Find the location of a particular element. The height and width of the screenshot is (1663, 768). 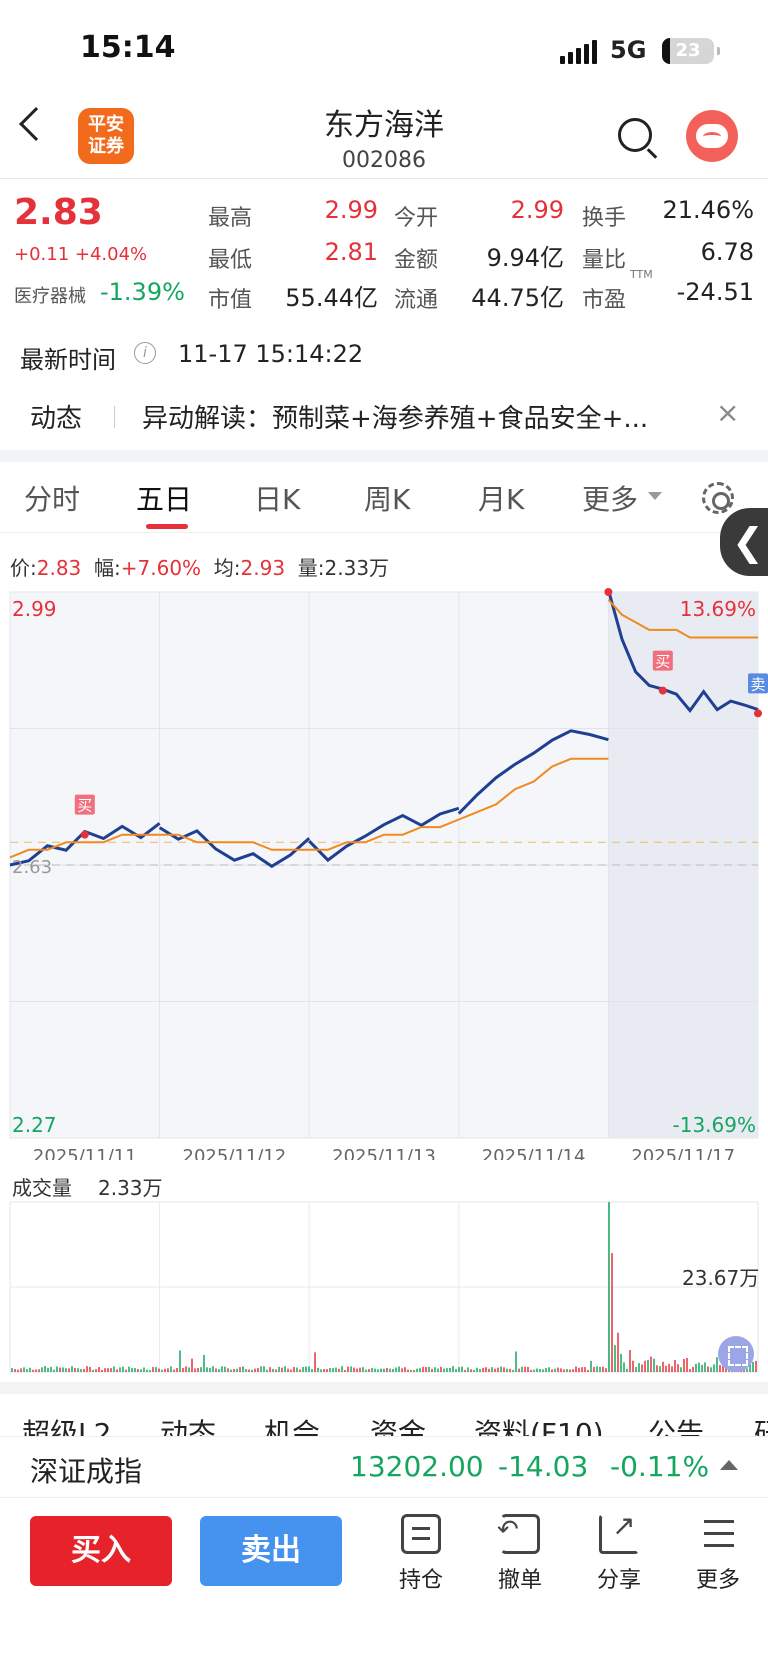

index-percent: -0.11% is located at coordinates (660, 1466).